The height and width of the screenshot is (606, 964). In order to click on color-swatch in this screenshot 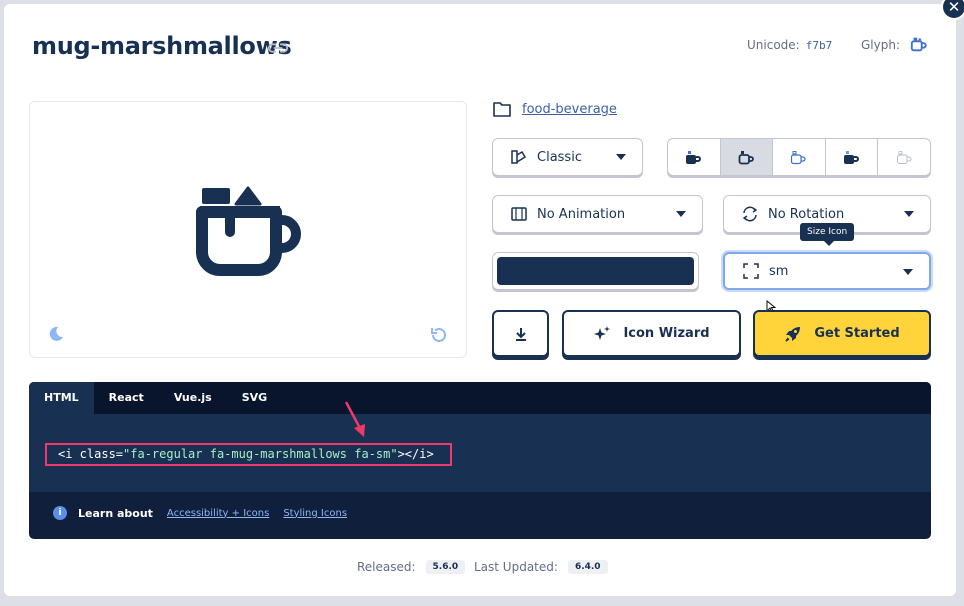, I will do `click(595, 271)`.